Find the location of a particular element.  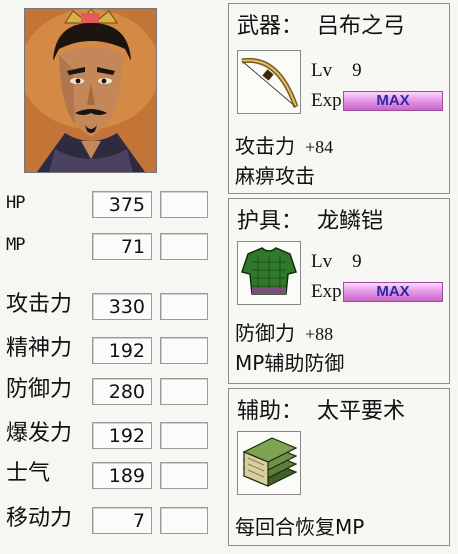

stat-value-mp: 71 is located at coordinates (122, 246).